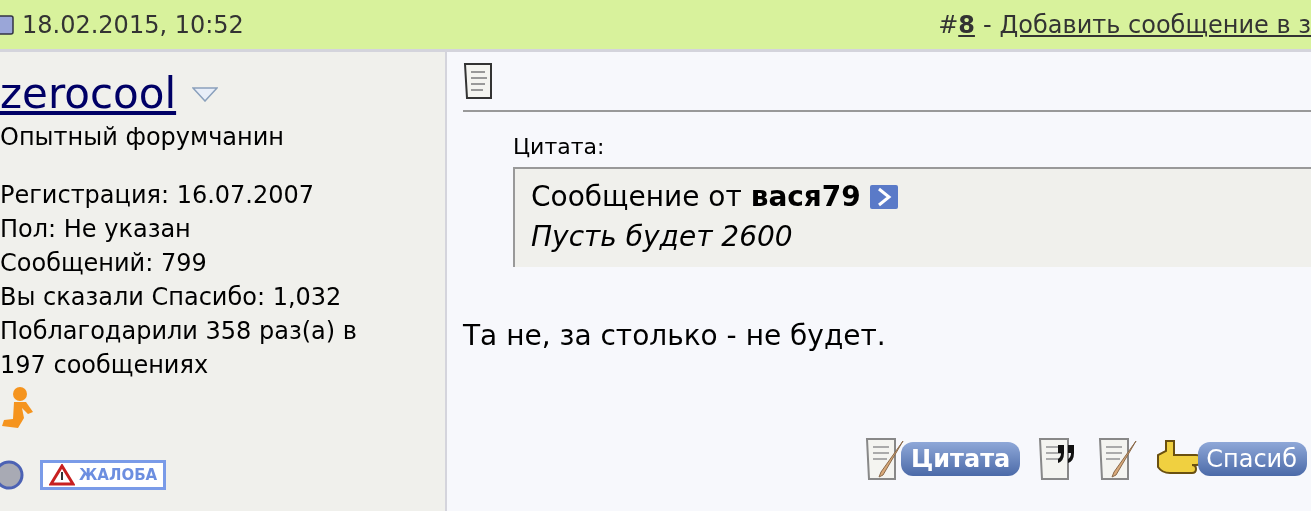 The height and width of the screenshot is (511, 1311). I want to click on post-number: #8, so click(956, 25).